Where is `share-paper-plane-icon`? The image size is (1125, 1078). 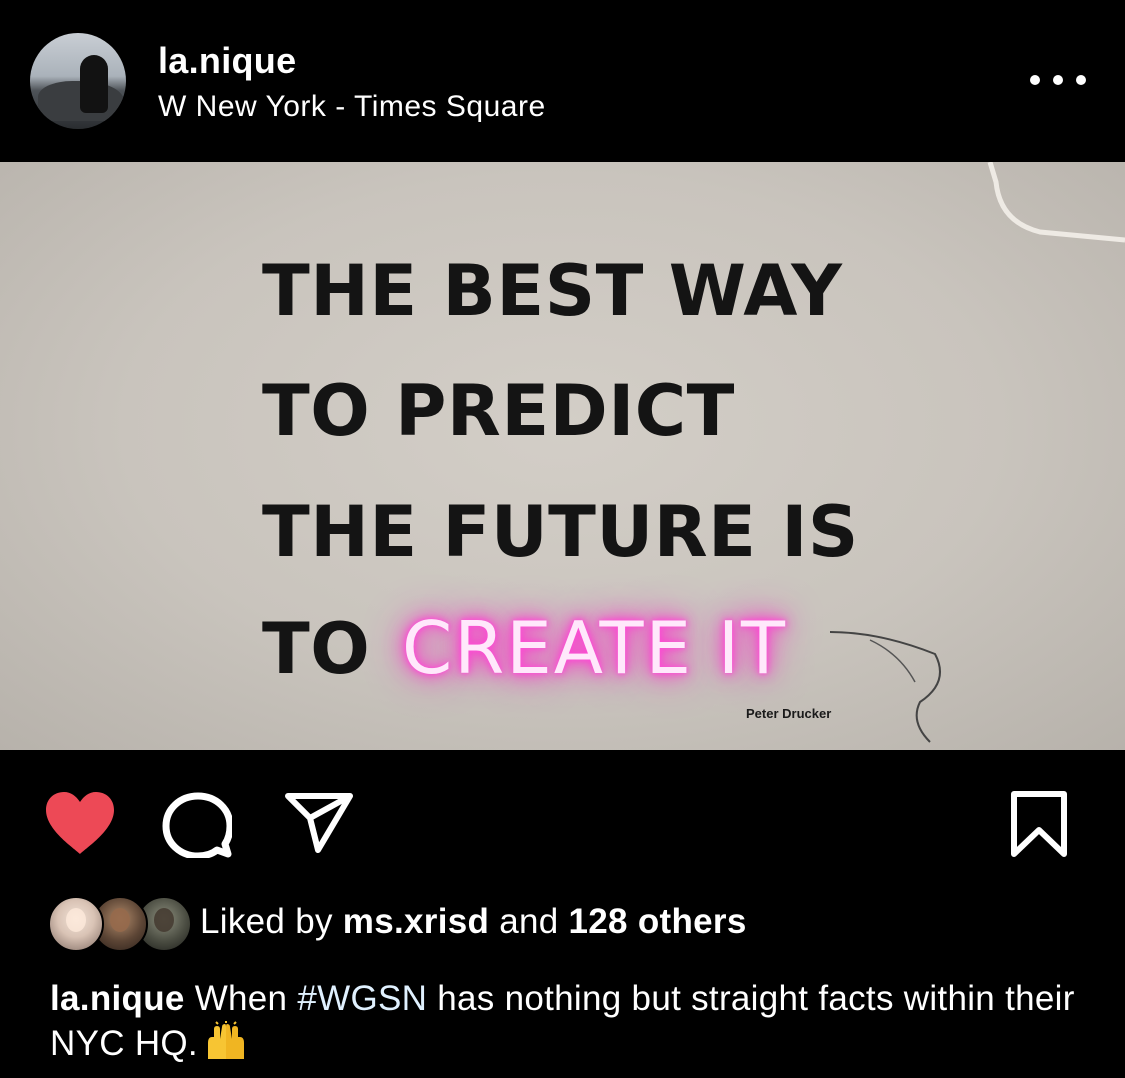
share-paper-plane-icon is located at coordinates (319, 823).